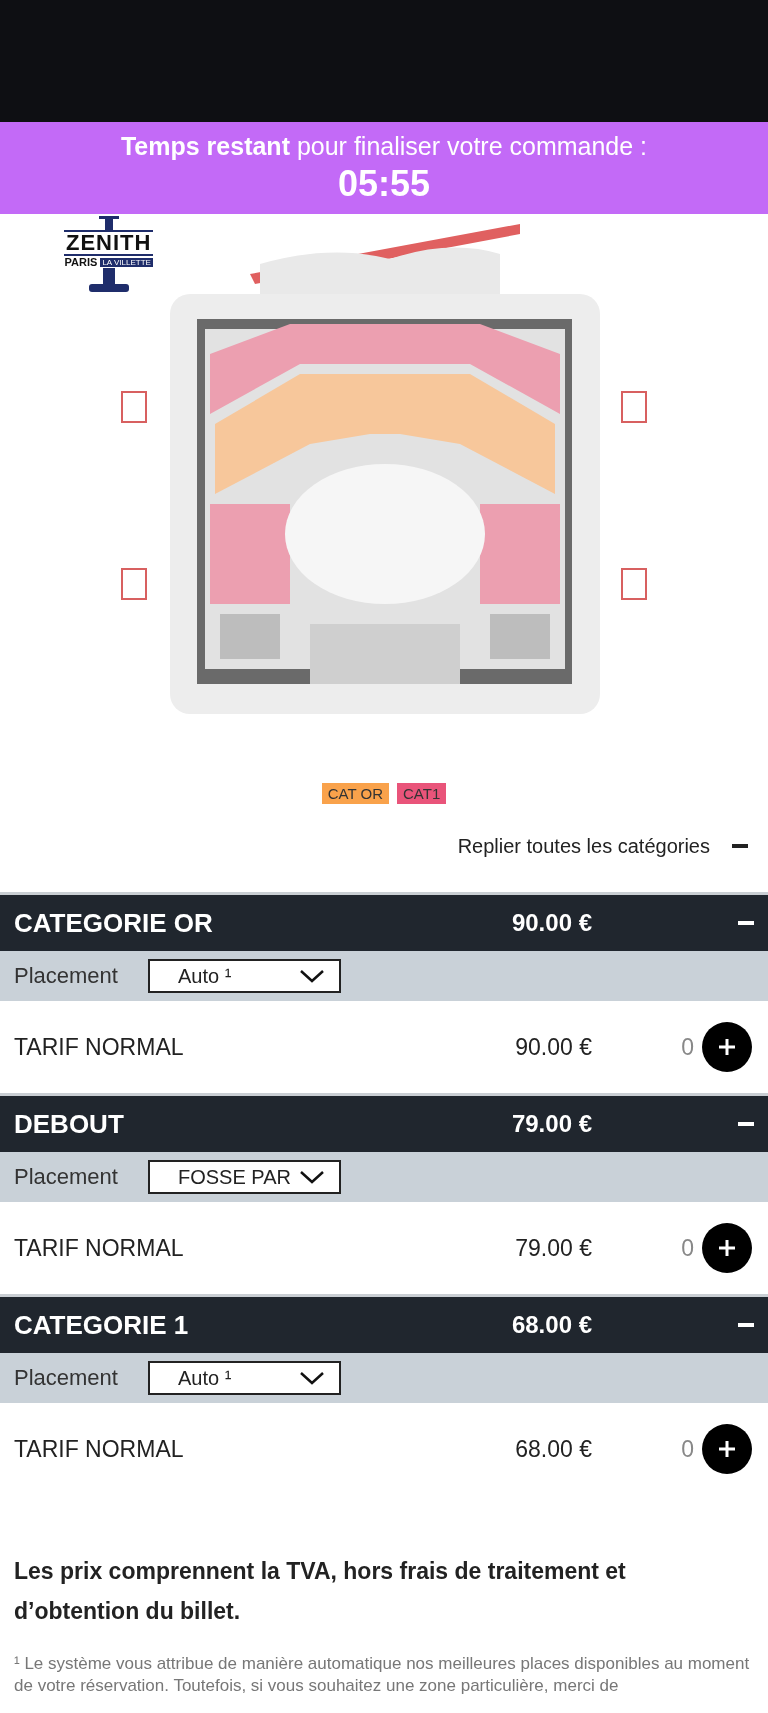 The height and width of the screenshot is (1713, 768). I want to click on category-price: 79.00 €, so click(551, 1124).